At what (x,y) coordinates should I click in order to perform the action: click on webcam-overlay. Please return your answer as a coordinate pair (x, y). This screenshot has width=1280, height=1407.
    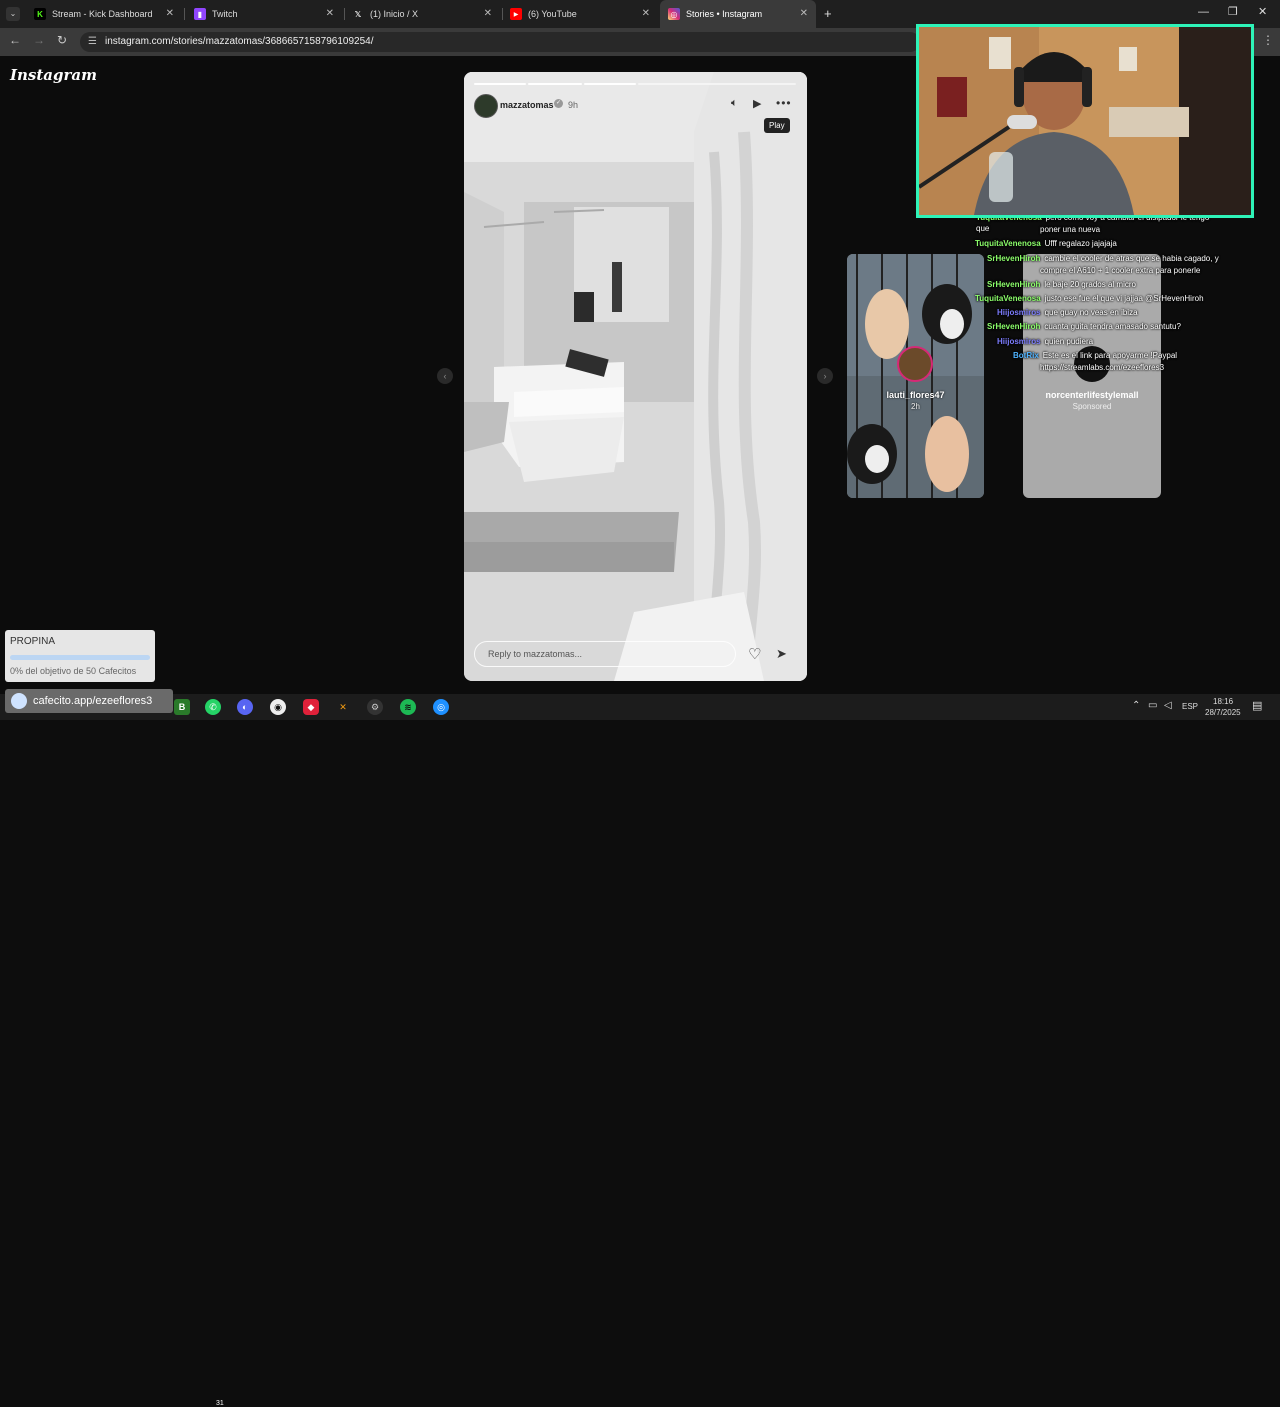
    Looking at the image, I should click on (1085, 121).